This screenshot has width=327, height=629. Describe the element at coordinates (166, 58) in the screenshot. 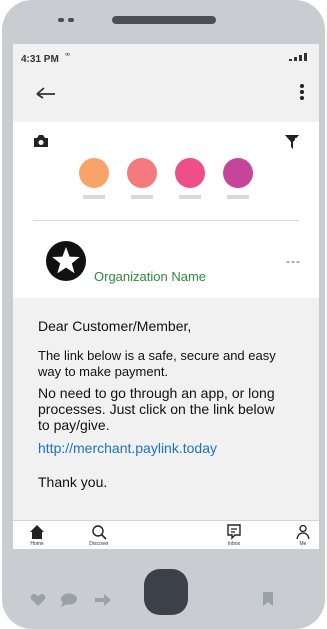

I see `status-bar: 4:31 PM ꟹ` at that location.